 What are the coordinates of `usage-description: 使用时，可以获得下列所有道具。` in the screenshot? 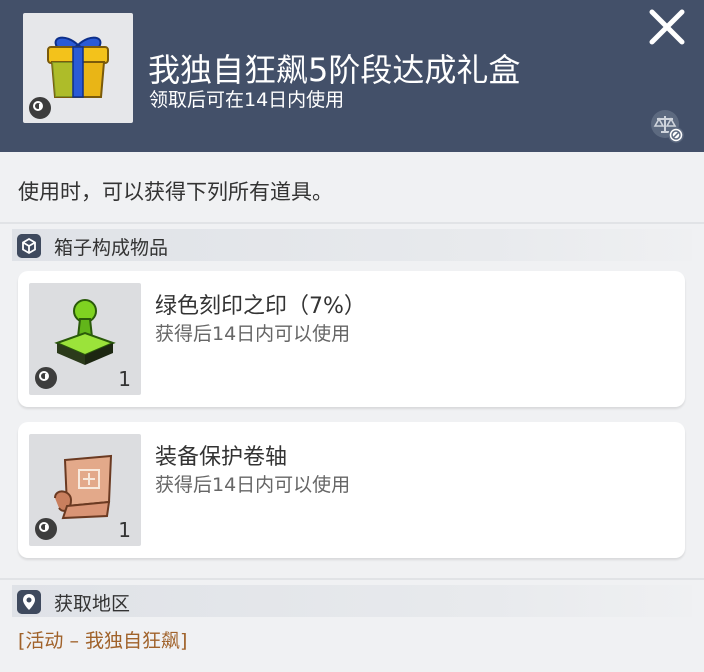 It's located at (175, 192).